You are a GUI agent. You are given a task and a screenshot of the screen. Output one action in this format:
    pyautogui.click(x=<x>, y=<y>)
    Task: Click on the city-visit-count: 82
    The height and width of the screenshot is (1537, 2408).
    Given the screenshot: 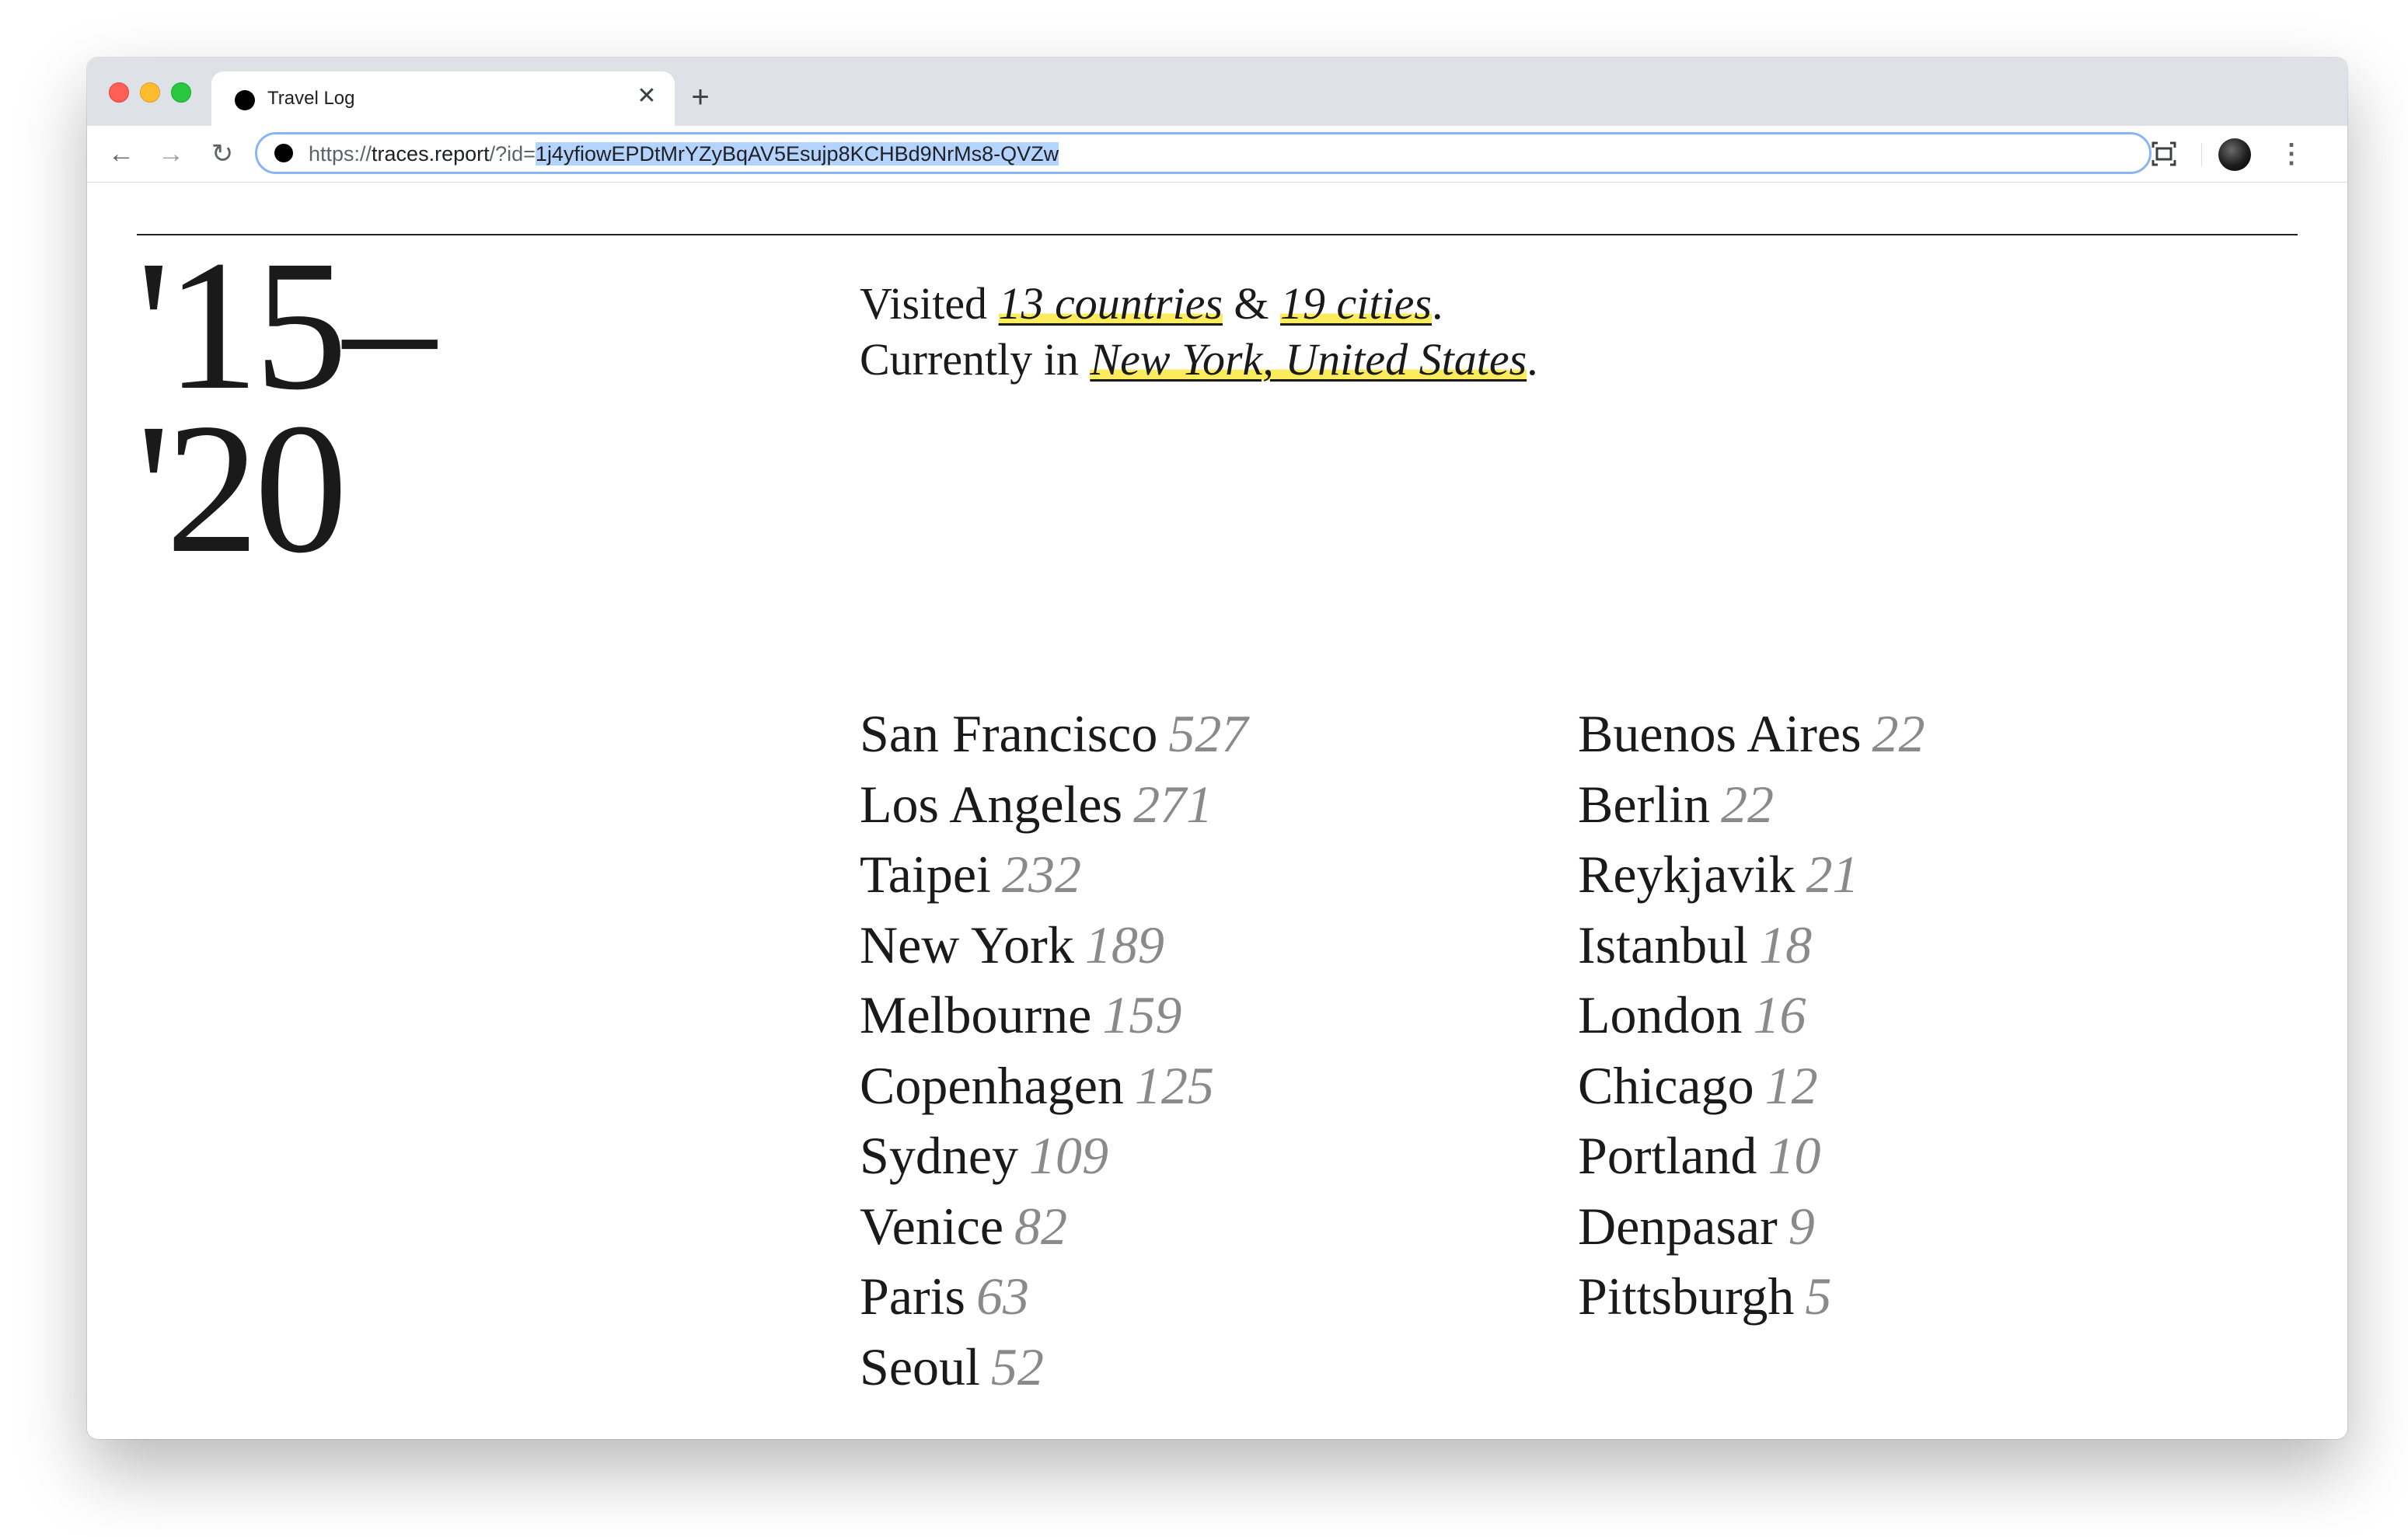 What is the action you would take?
    pyautogui.click(x=1041, y=1226)
    